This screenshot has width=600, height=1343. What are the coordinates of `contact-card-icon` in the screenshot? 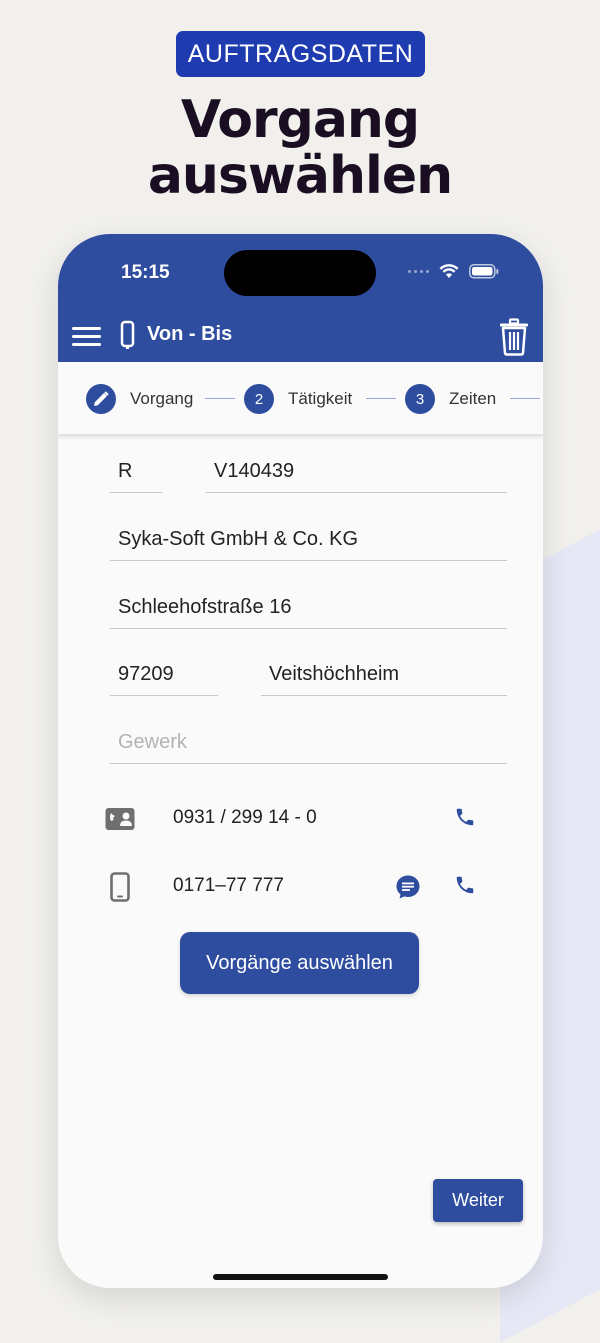 It's located at (120, 819).